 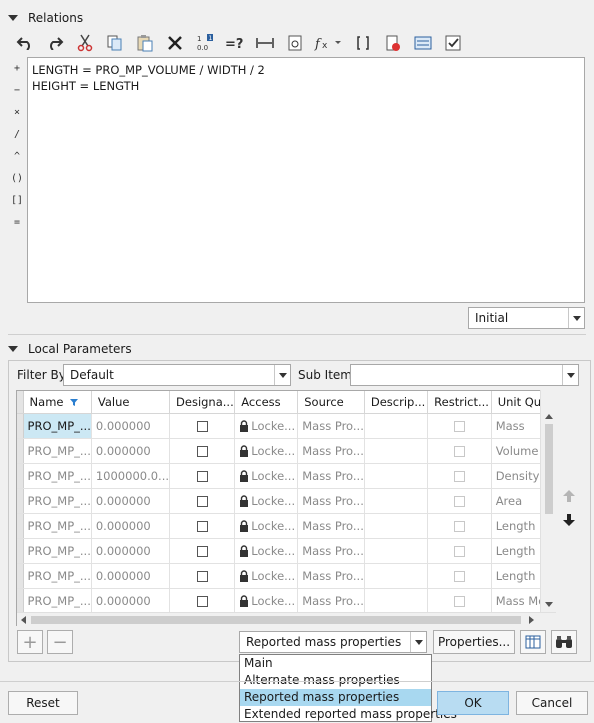 I want to click on operator-minus: −, so click(x=17, y=90).